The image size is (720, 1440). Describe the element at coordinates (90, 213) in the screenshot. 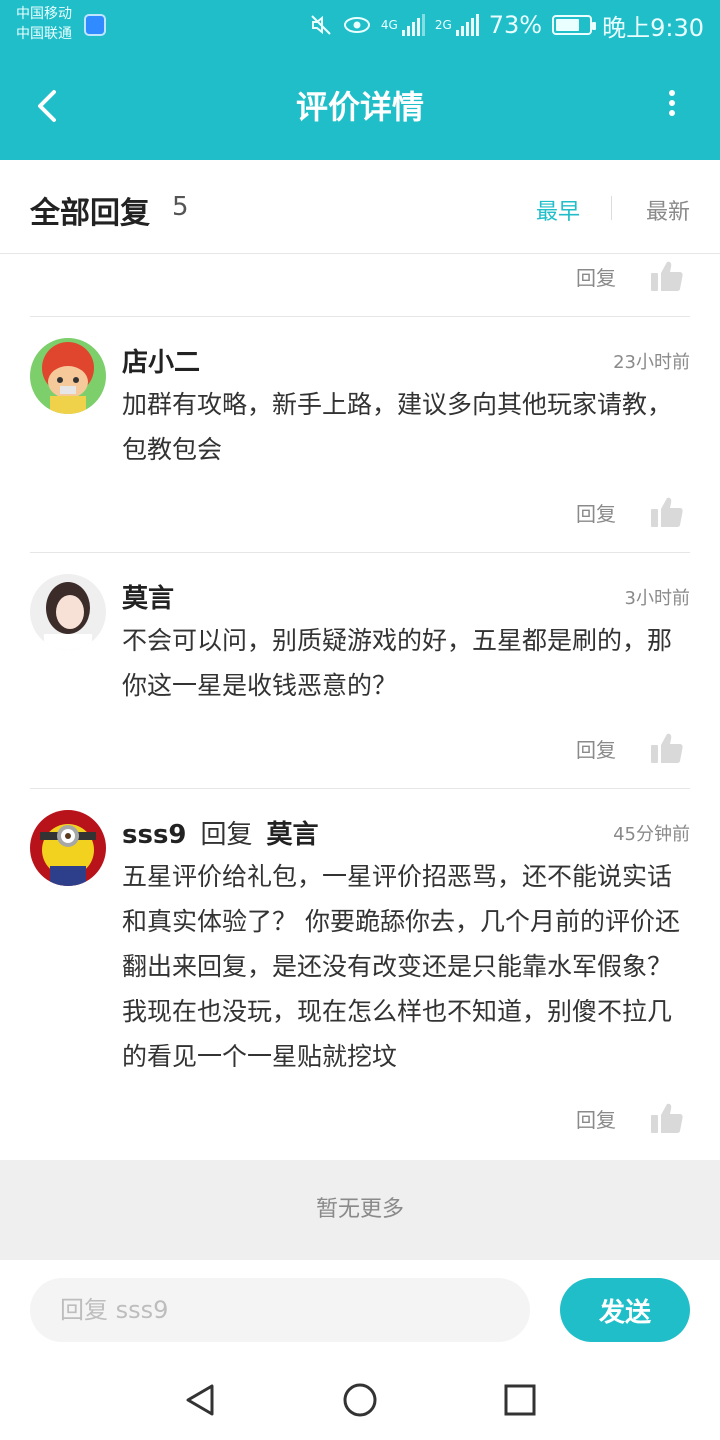

I see `all-replies-label: 全部回复` at that location.